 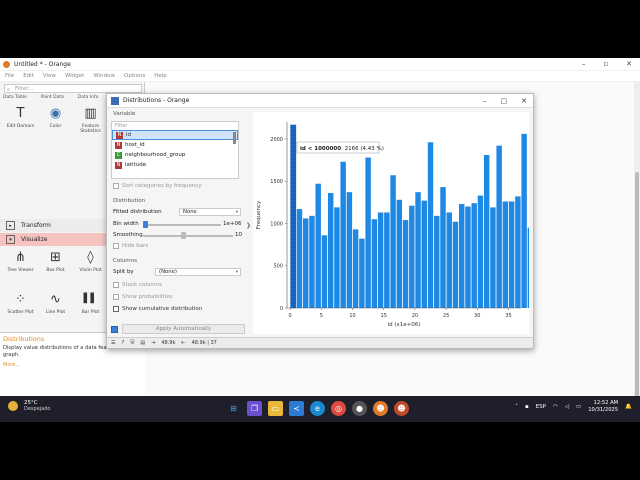 What do you see at coordinates (175, 155) in the screenshot?
I see `variable-item-neighbourhood-group: Cneighbourhood_group` at bounding box center [175, 155].